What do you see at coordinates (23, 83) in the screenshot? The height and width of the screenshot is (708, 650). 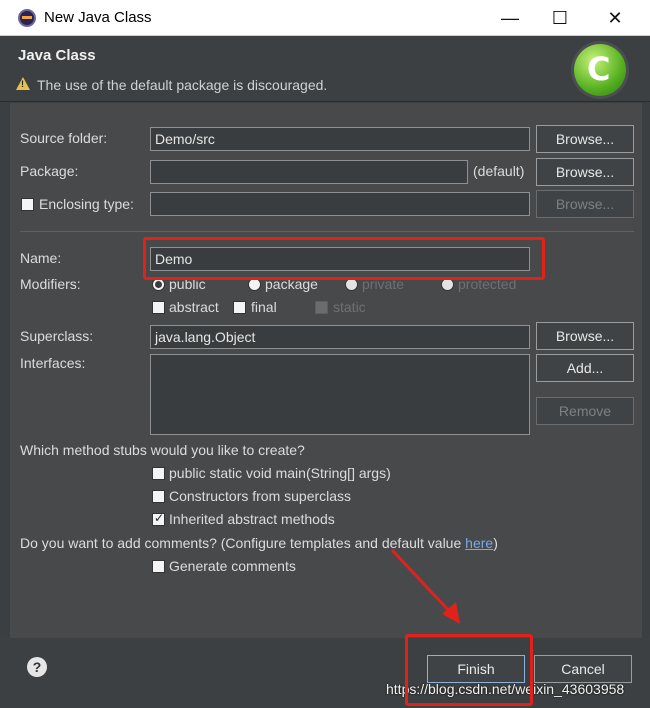 I see `warning-icon` at bounding box center [23, 83].